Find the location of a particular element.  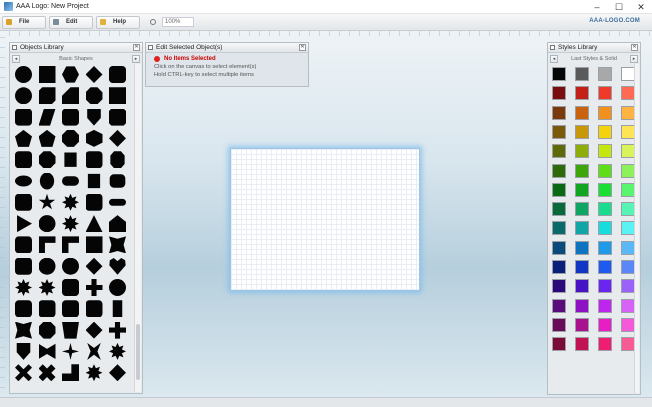

shape-pill-icon is located at coordinates (117, 202).